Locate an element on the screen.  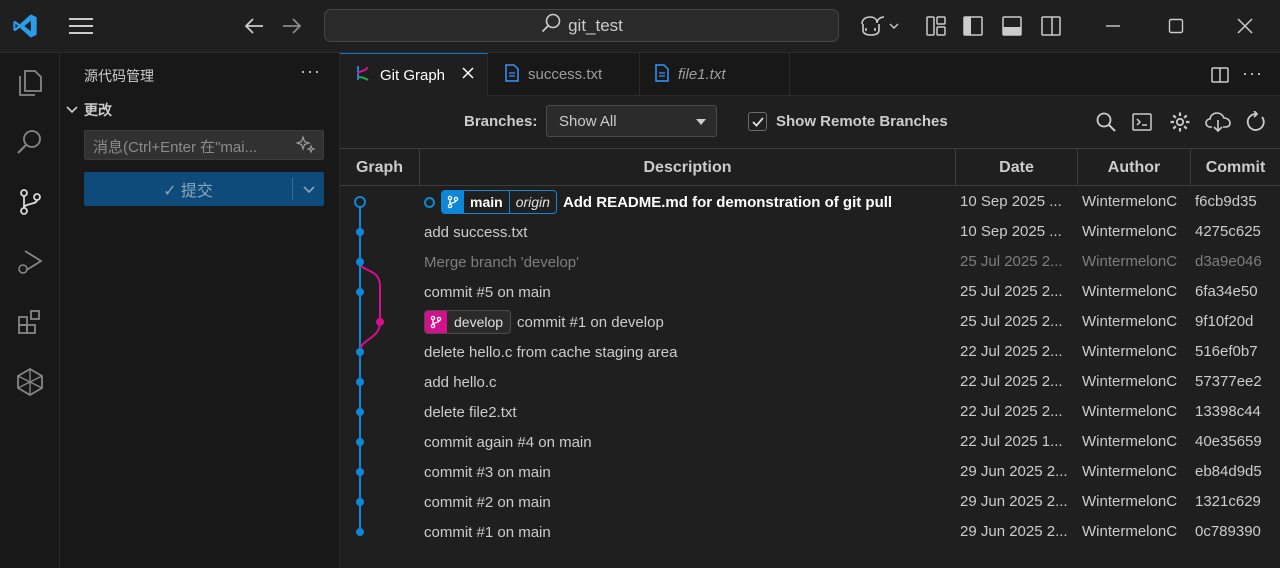
branch-ref-name: main is located at coordinates (486, 202).